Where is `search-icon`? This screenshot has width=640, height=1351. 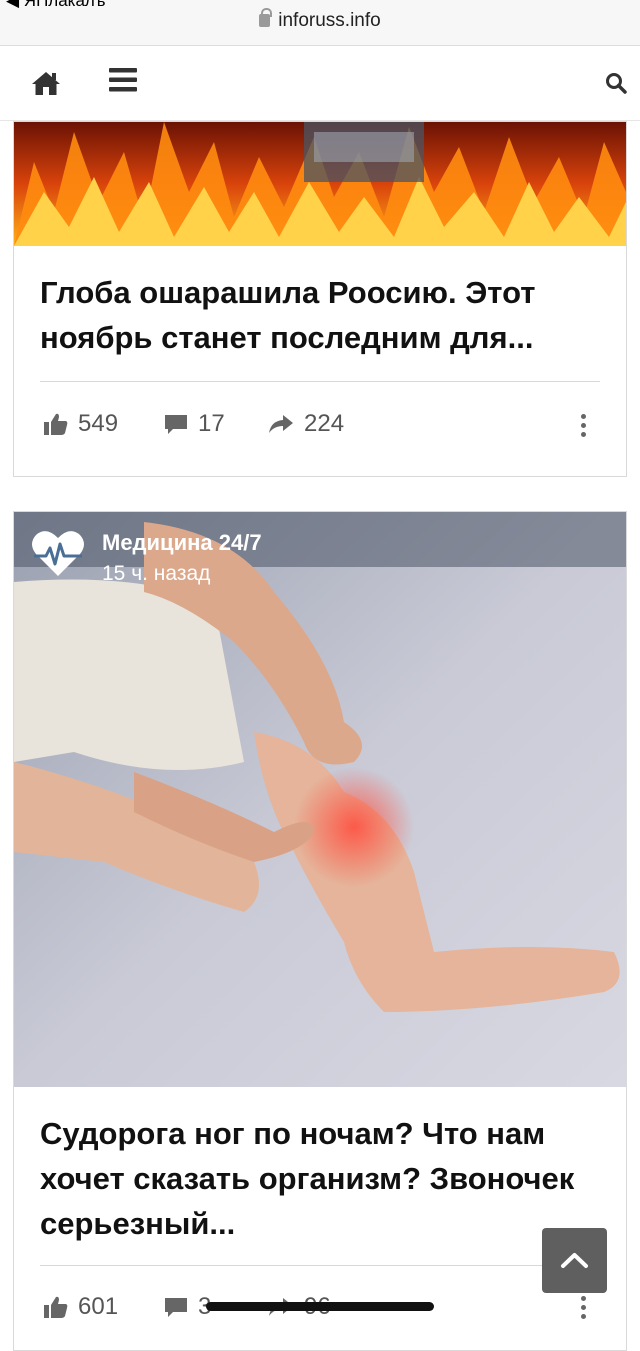
search-icon is located at coordinates (616, 85).